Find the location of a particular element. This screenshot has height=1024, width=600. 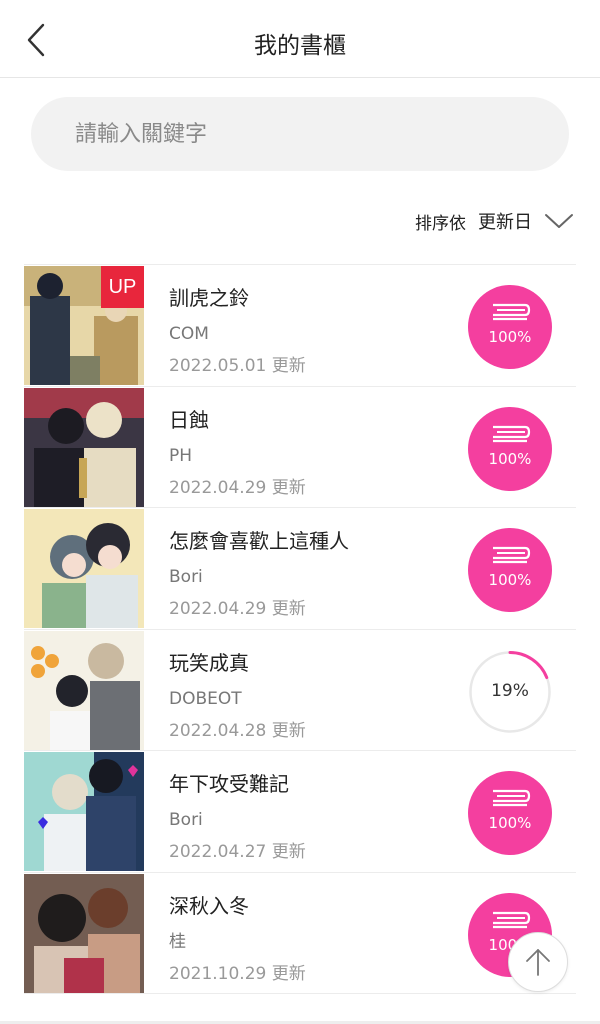

book-info: 玩笑成真 DOBEOT 2022.04.28 更新 is located at coordinates (237, 695).